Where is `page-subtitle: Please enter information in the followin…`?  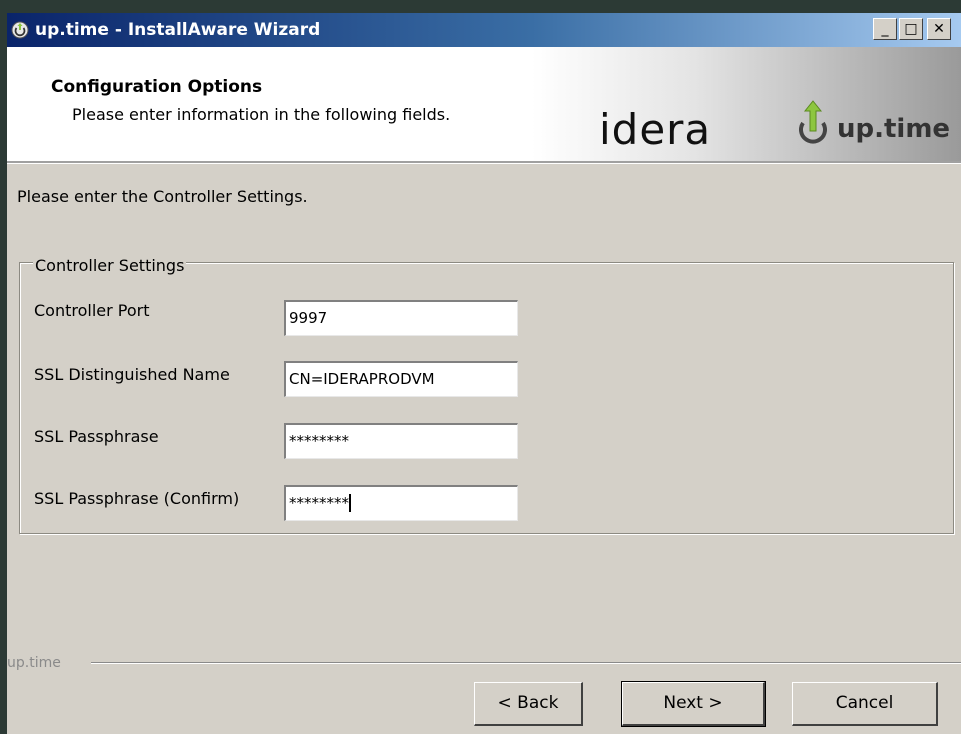
page-subtitle: Please enter information in the followin… is located at coordinates (261, 114).